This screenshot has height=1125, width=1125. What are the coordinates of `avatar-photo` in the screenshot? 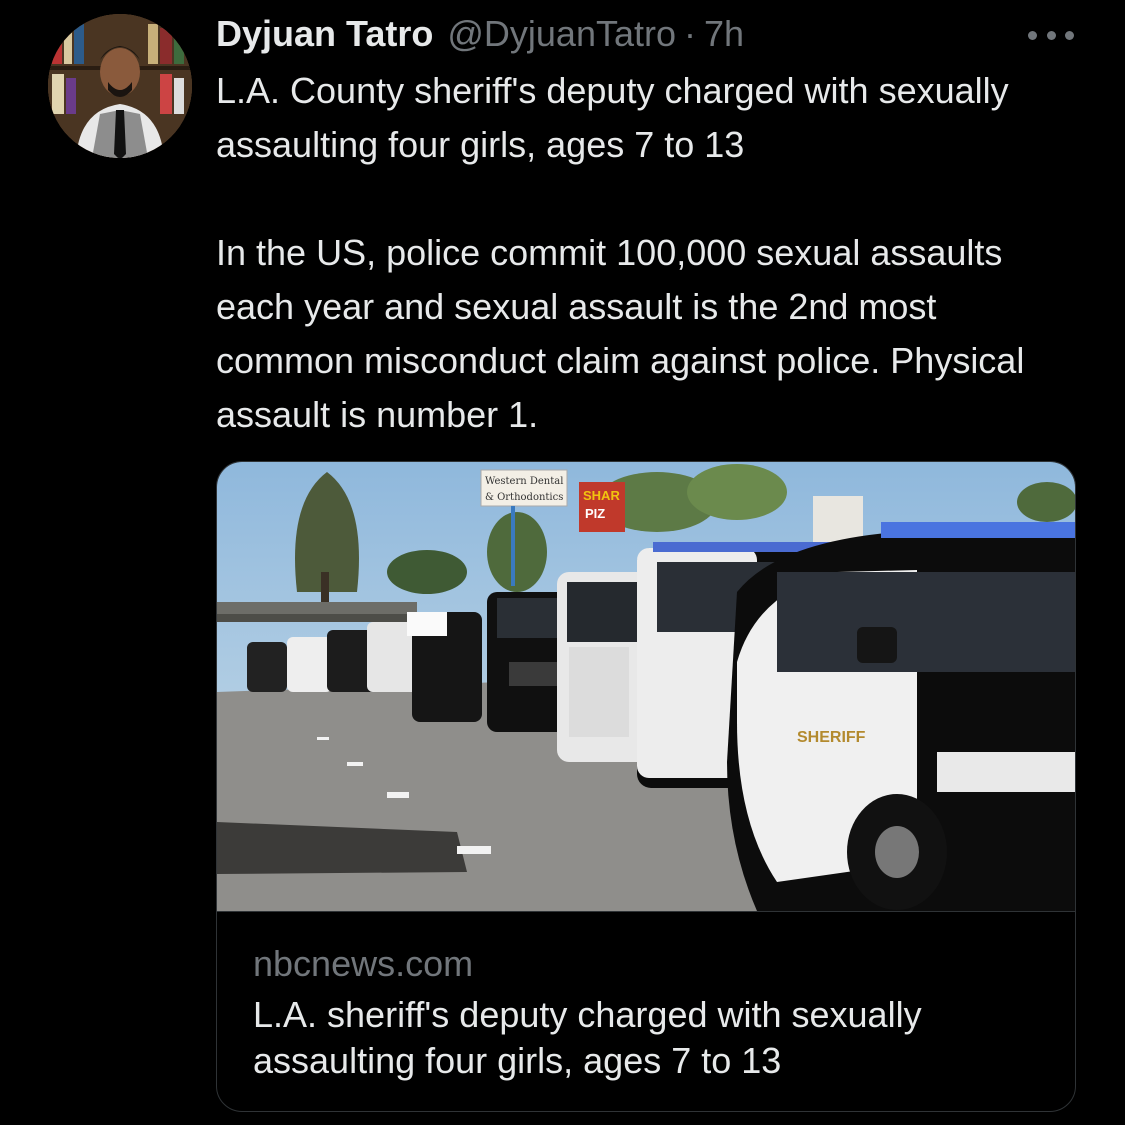 It's located at (120, 86).